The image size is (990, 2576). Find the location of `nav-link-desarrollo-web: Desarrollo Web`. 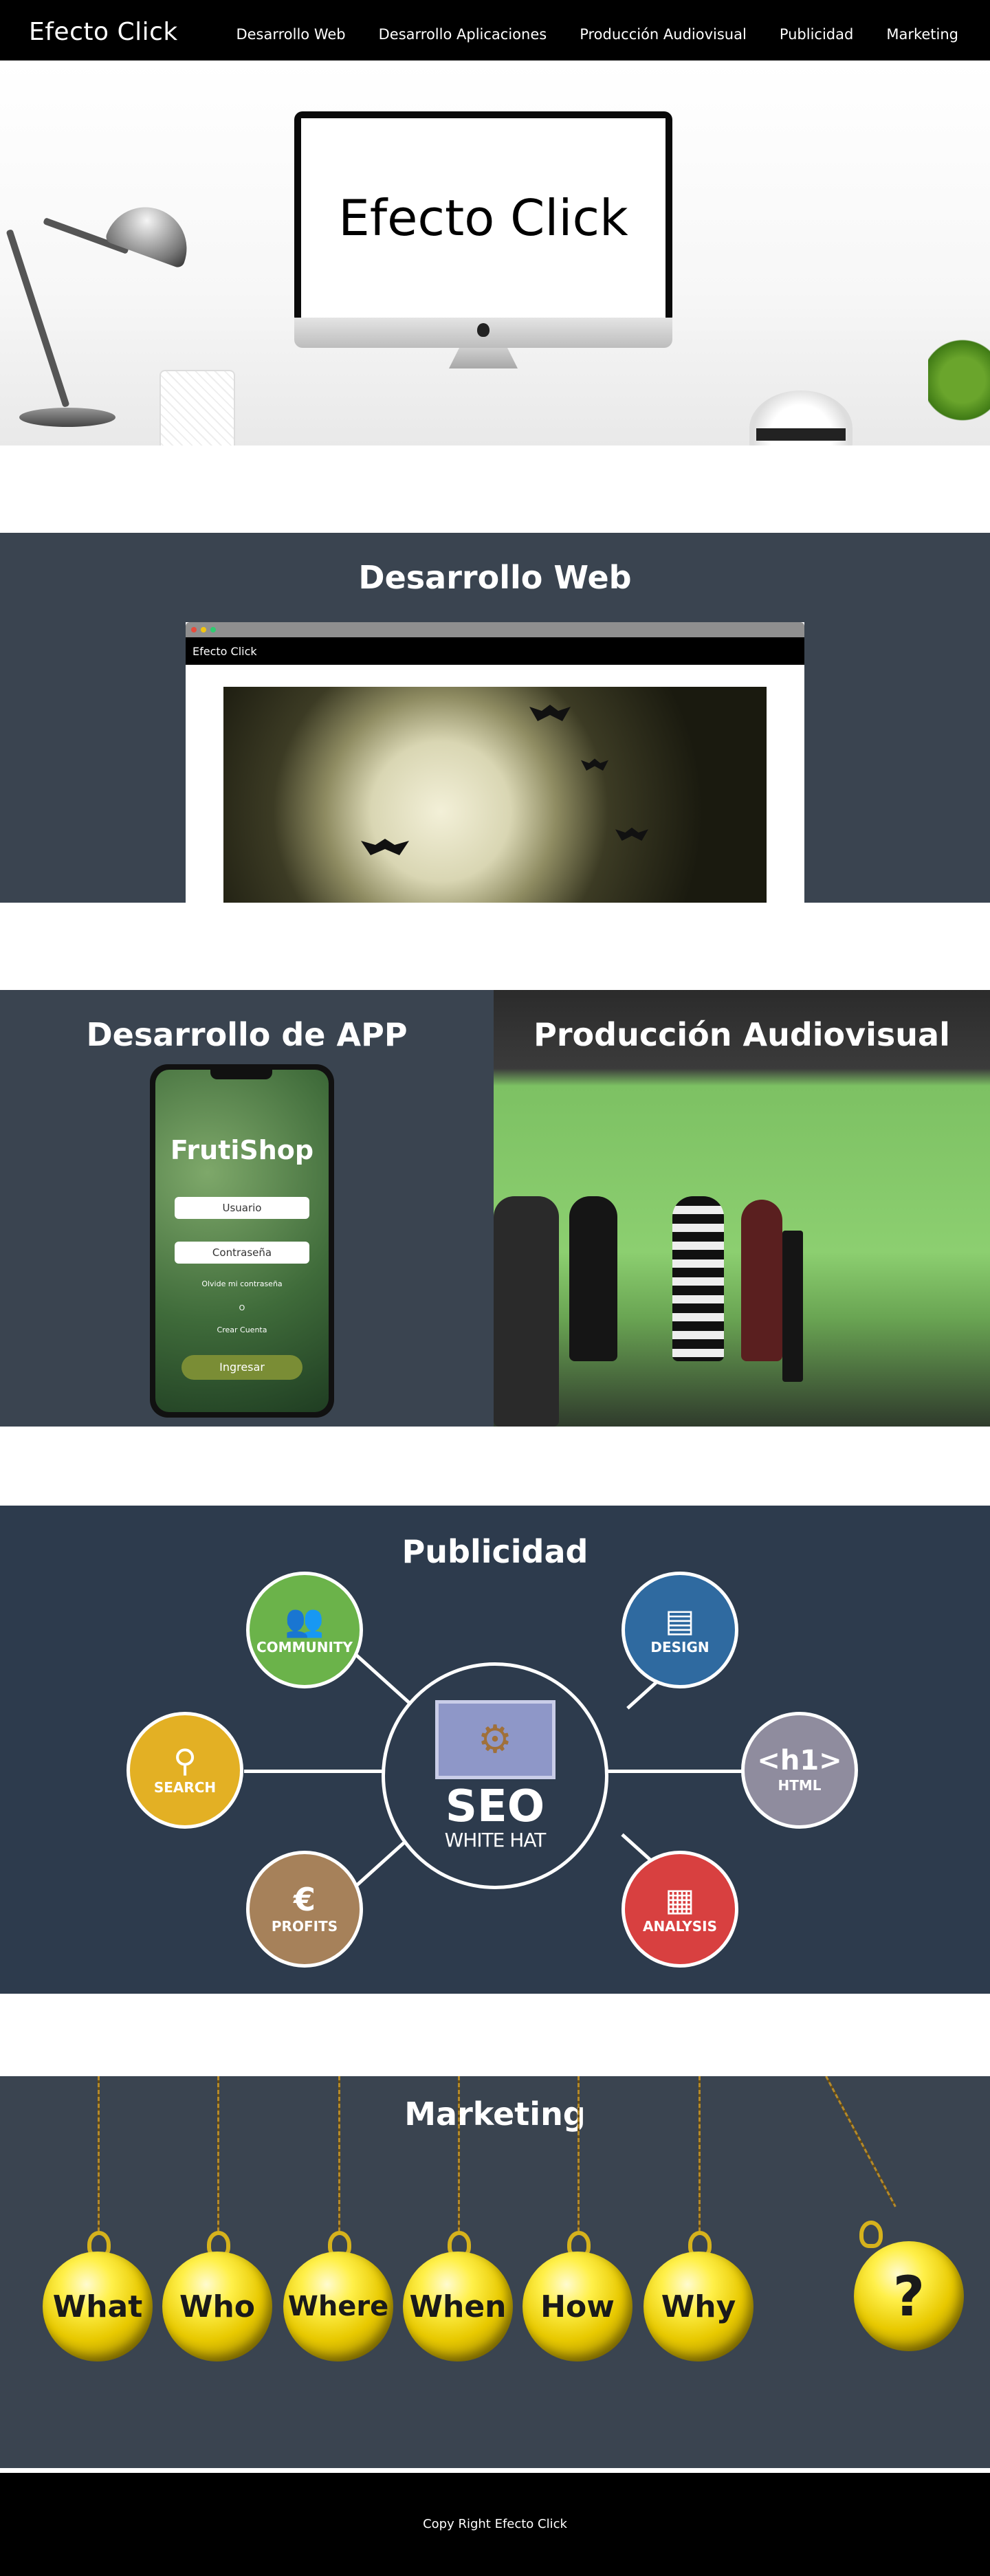

nav-link-desarrollo-web: Desarrollo Web is located at coordinates (290, 34).